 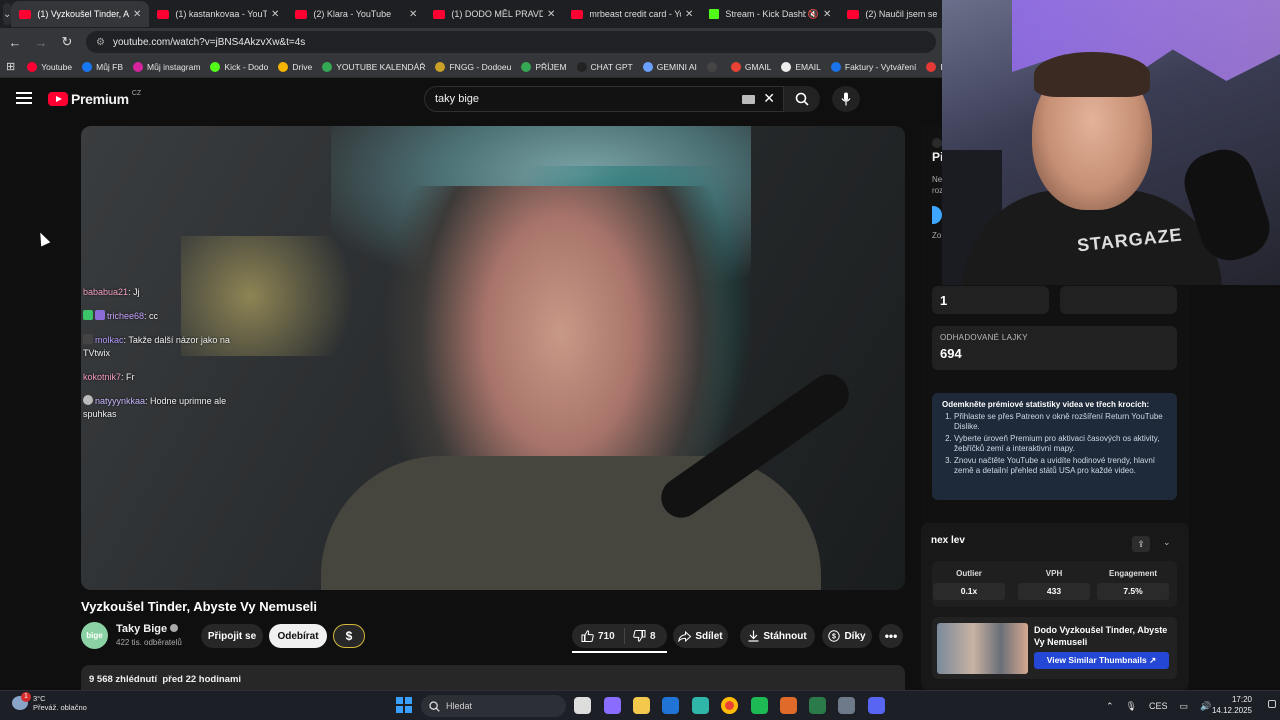 What do you see at coordinates (876, 705) in the screenshot?
I see `discord-icon` at bounding box center [876, 705].